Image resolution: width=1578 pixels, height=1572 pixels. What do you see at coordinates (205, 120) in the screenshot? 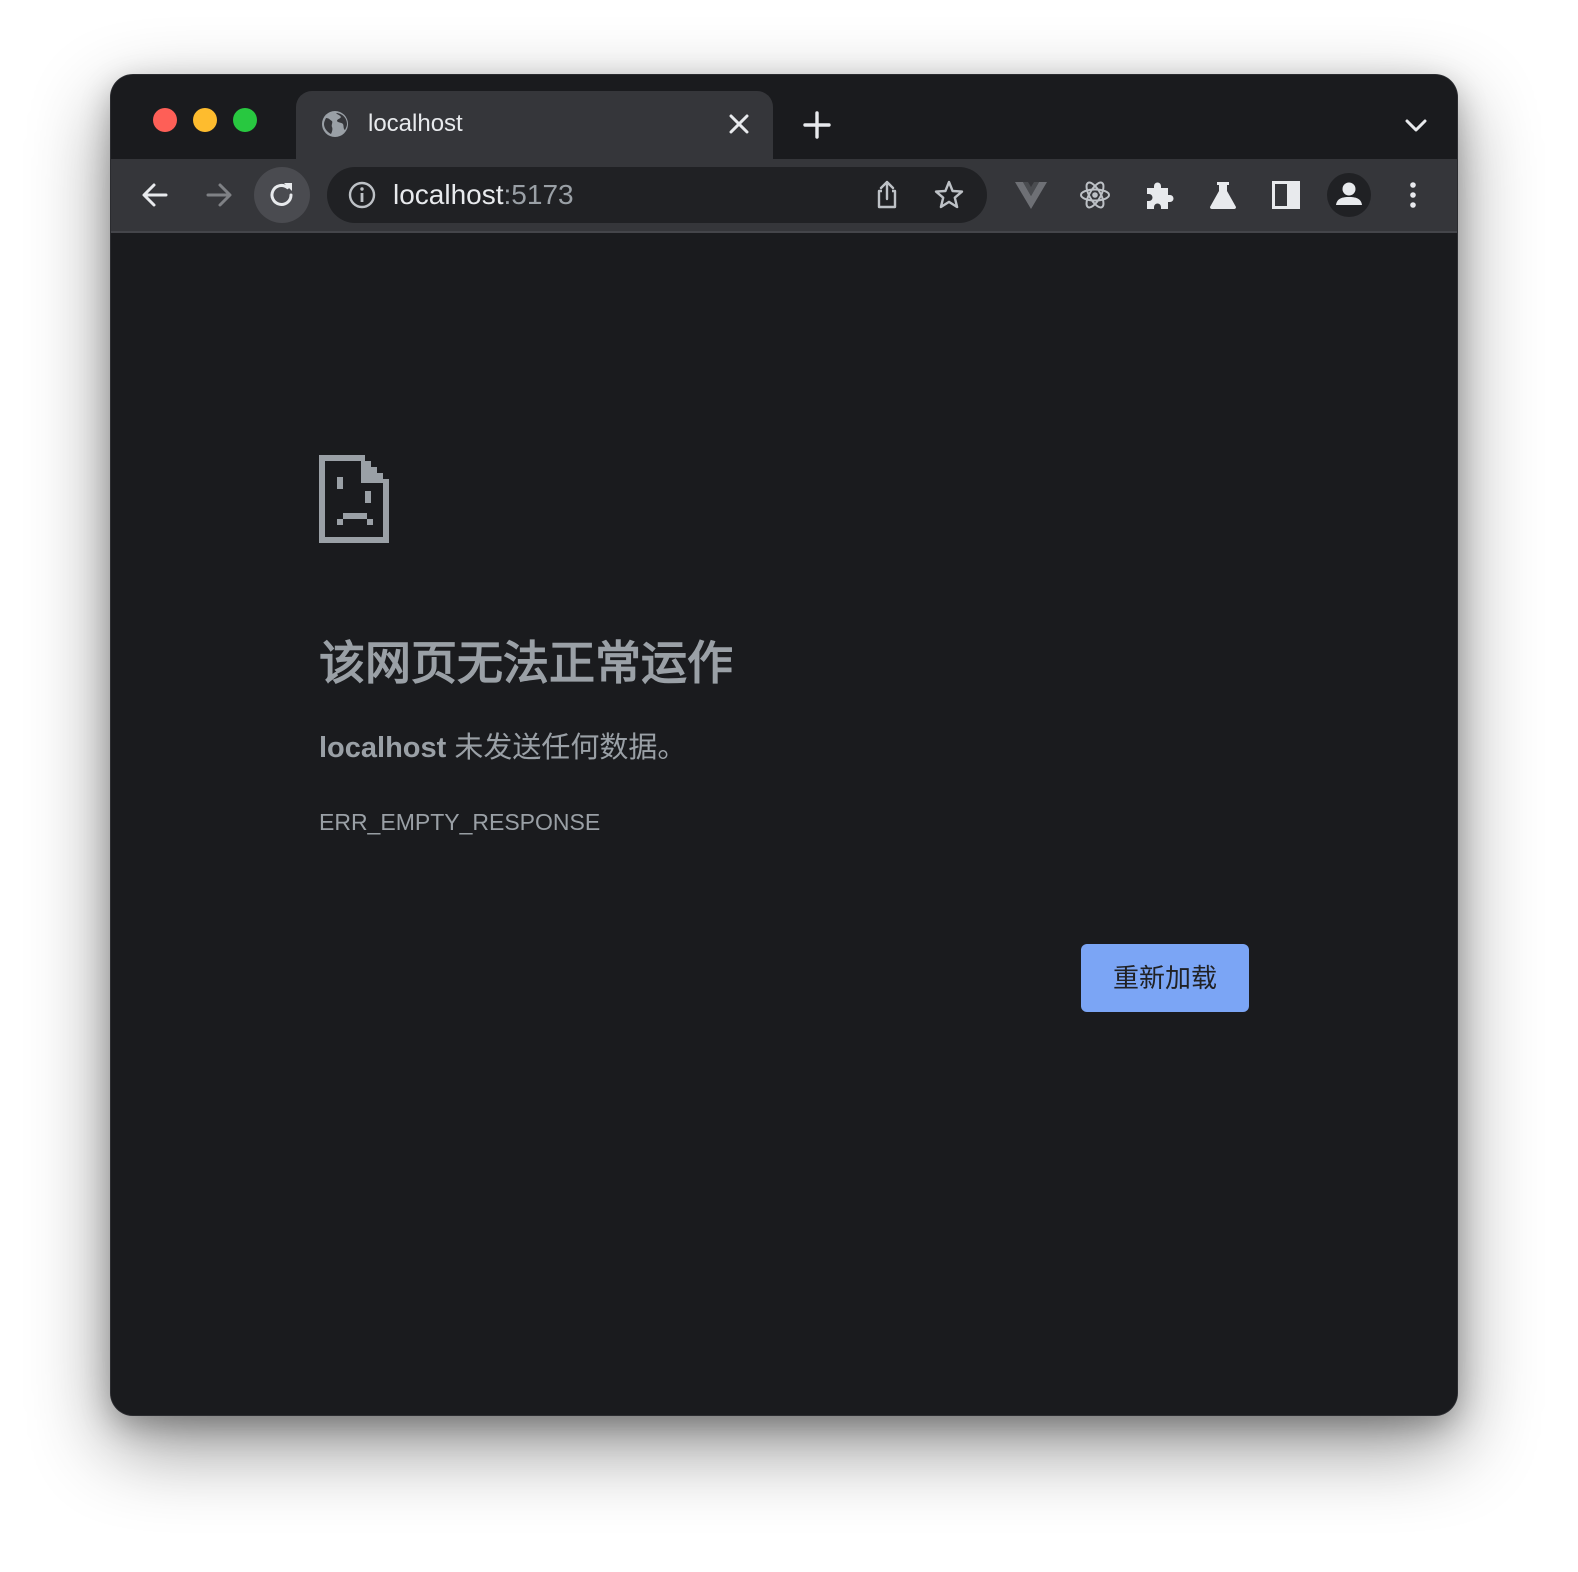
I see `minimize-window-button` at bounding box center [205, 120].